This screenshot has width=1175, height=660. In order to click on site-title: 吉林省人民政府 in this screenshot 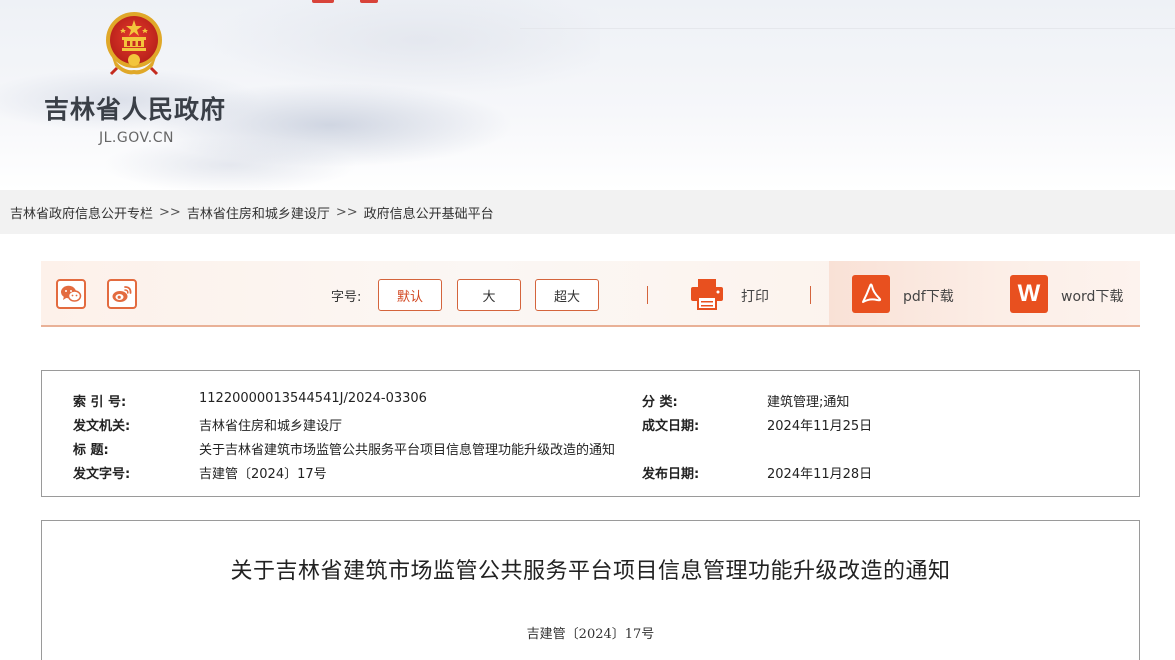, I will do `click(135, 109)`.